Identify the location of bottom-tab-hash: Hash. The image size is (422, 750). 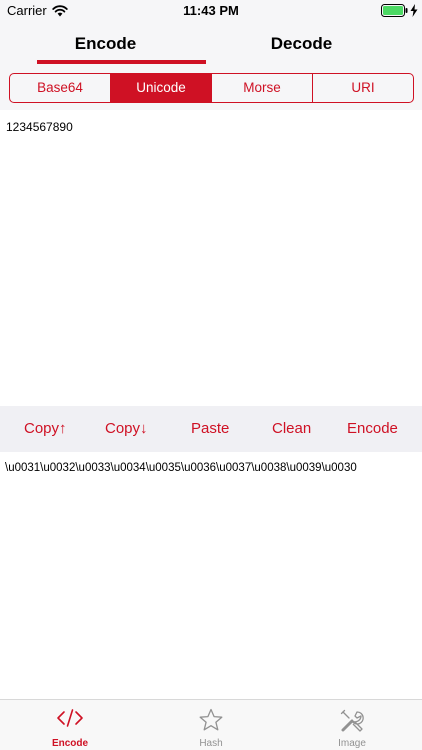
(211, 725).